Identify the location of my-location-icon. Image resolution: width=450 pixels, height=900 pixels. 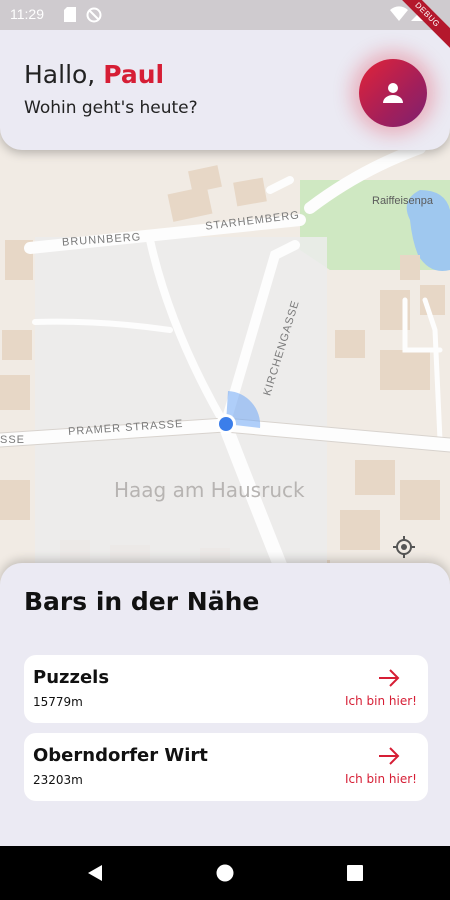
(404, 547).